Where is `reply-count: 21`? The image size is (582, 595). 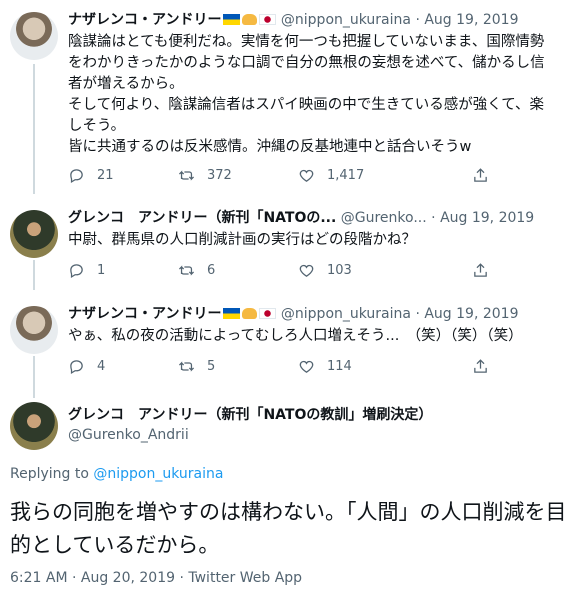
reply-count: 21 is located at coordinates (105, 175).